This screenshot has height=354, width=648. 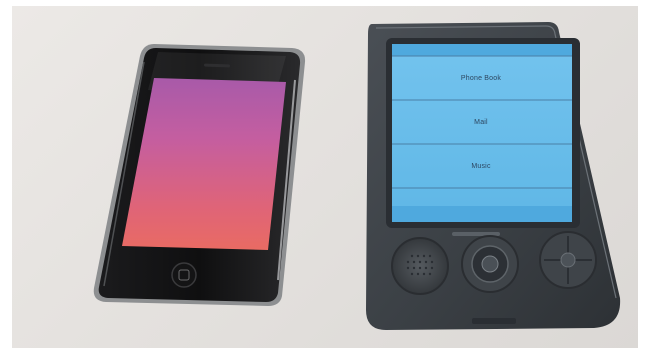 I want to click on action-button-center, so click(x=568, y=260).